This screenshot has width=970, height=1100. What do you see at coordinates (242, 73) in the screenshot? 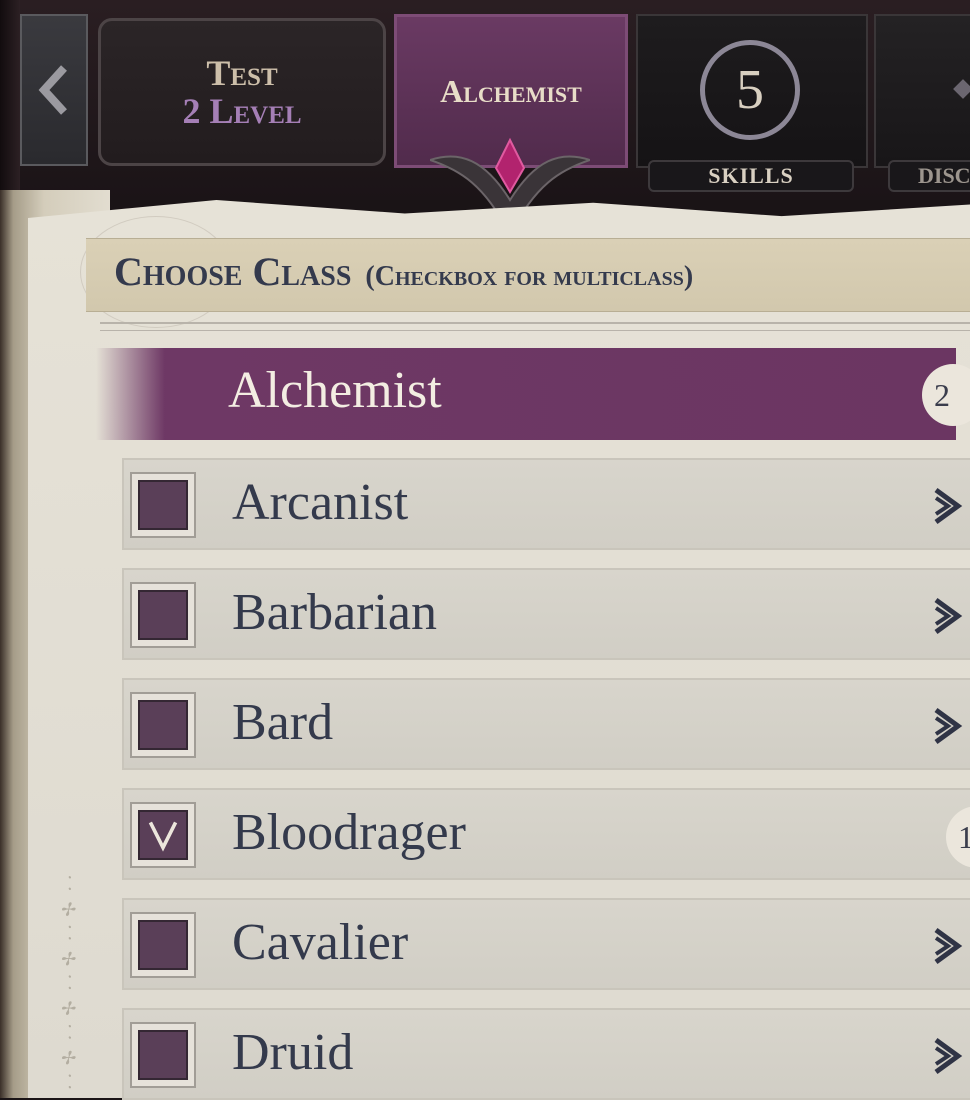
I see `level-tab-title: Test` at bounding box center [242, 73].